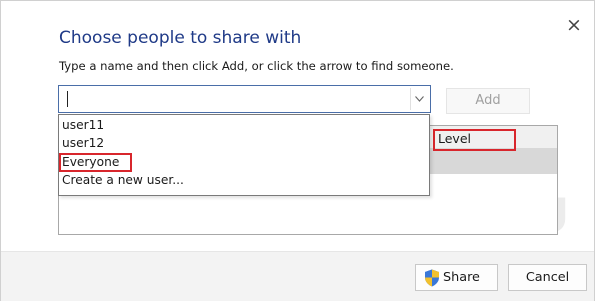 This screenshot has width=595, height=301. What do you see at coordinates (67, 99) in the screenshot?
I see `text-caret` at bounding box center [67, 99].